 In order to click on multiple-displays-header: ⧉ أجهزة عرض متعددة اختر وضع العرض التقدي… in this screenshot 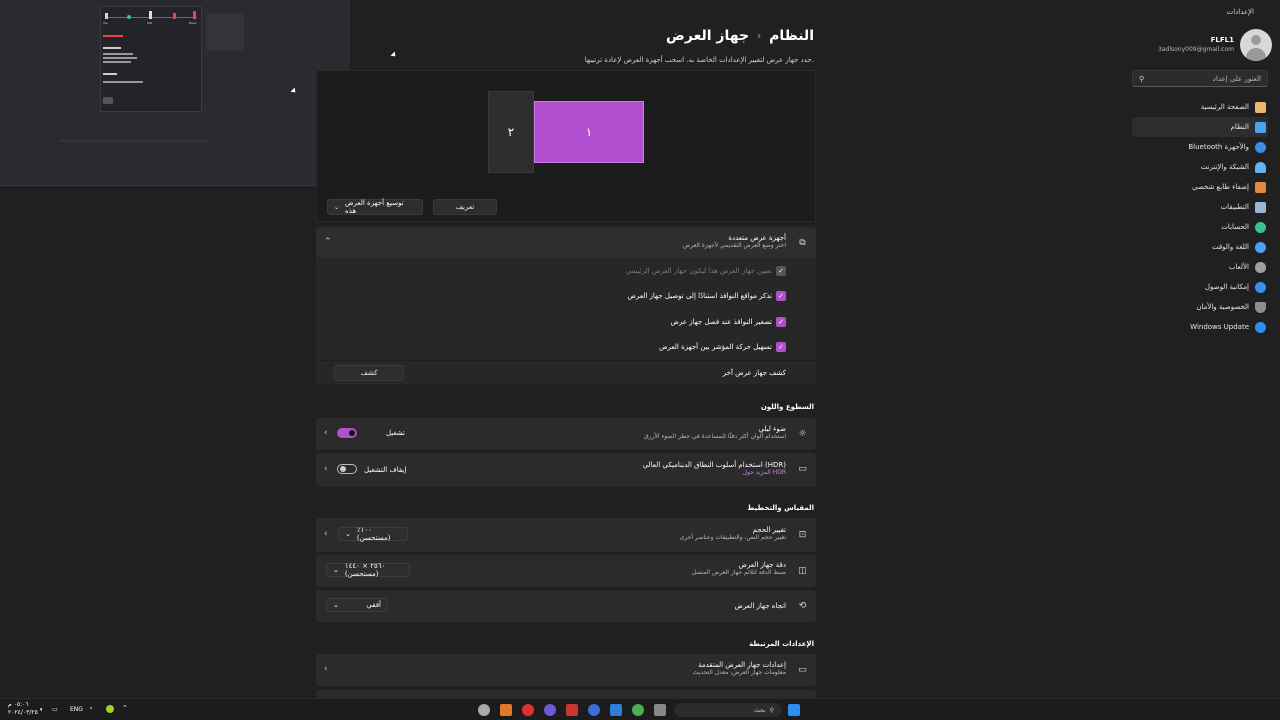, I will do `click(566, 243)`.